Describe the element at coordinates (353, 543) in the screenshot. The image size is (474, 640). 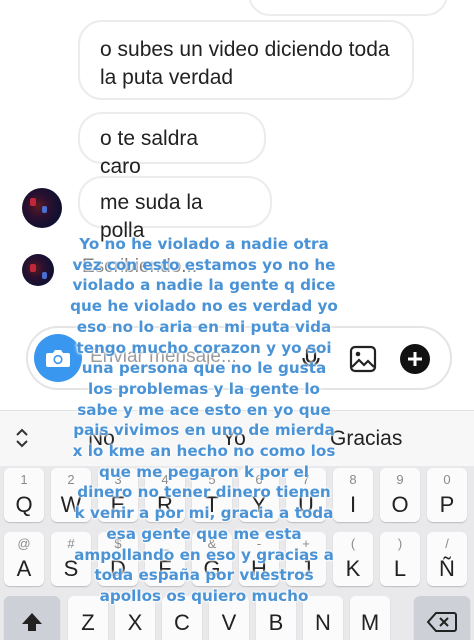
I see `key-hint: (` at that location.